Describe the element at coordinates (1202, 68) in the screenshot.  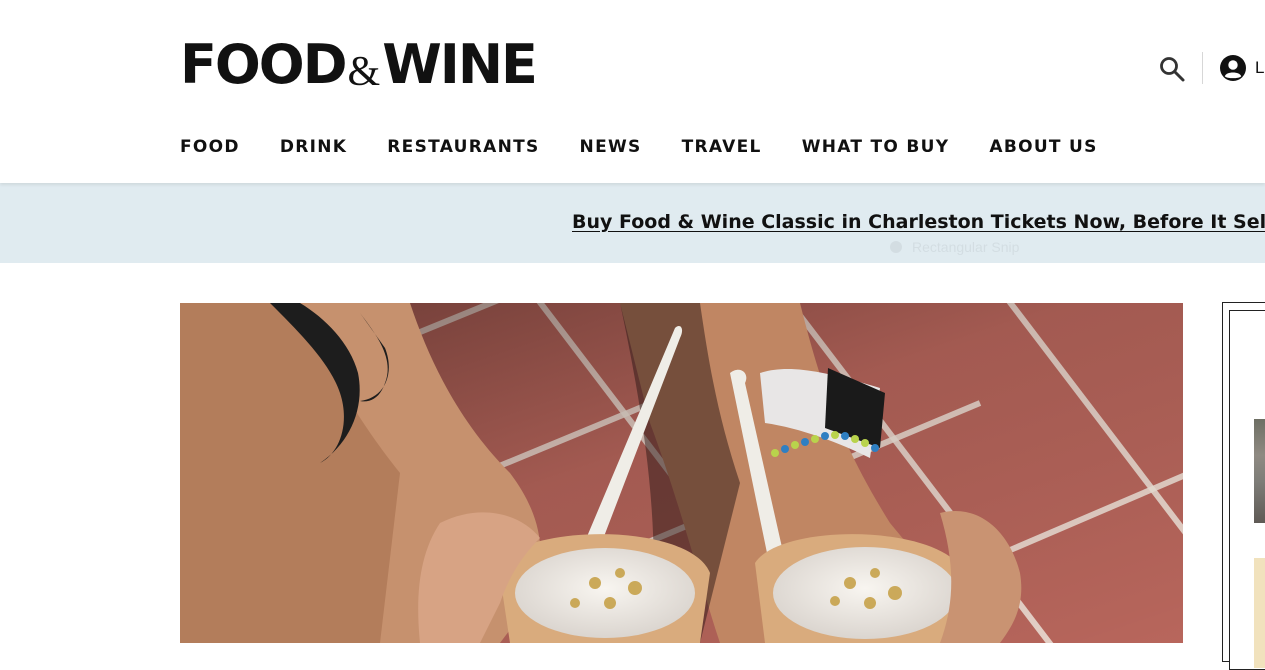
I see `header-divider` at that location.